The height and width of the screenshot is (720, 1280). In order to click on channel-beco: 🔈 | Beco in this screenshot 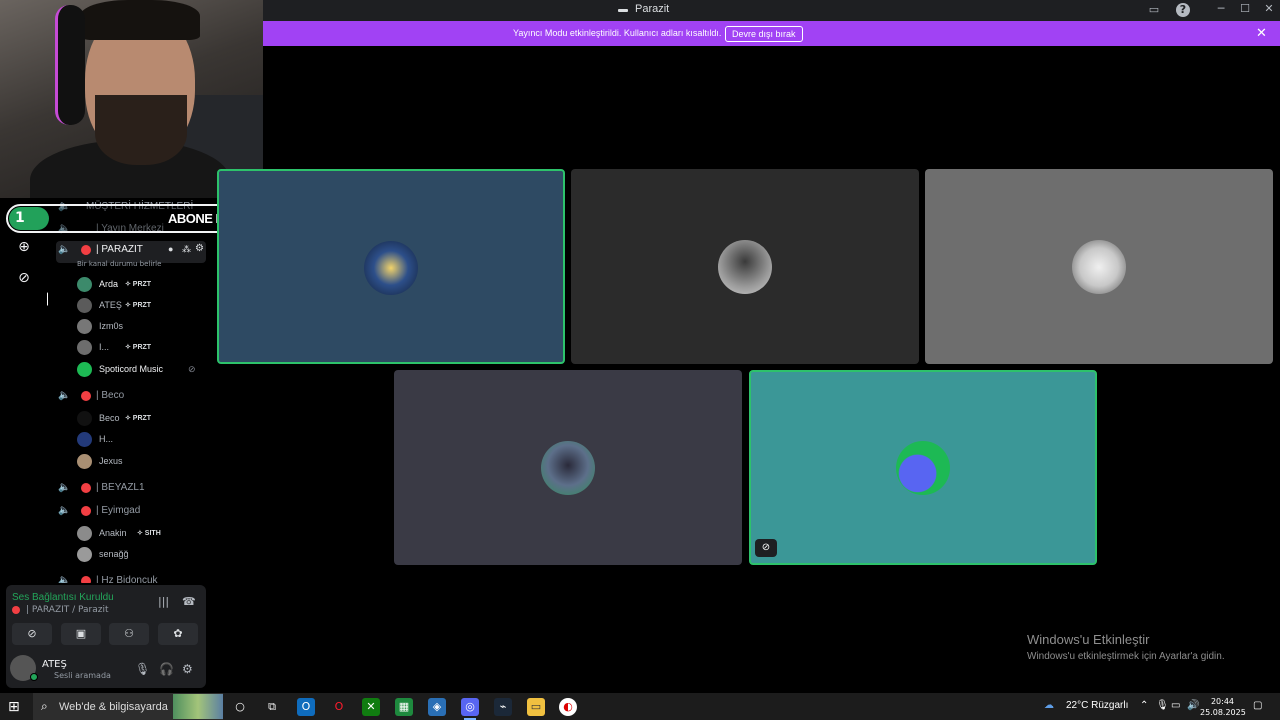, I will do `click(131, 397)`.